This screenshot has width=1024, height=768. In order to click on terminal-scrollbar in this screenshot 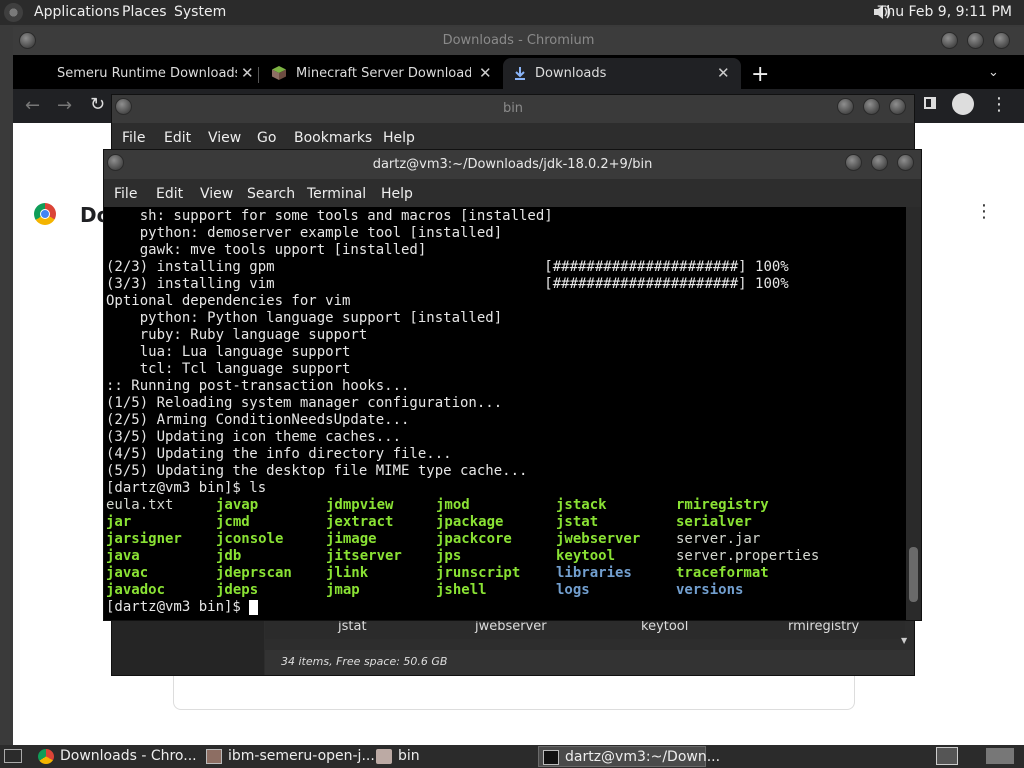, I will do `click(913, 413)`.